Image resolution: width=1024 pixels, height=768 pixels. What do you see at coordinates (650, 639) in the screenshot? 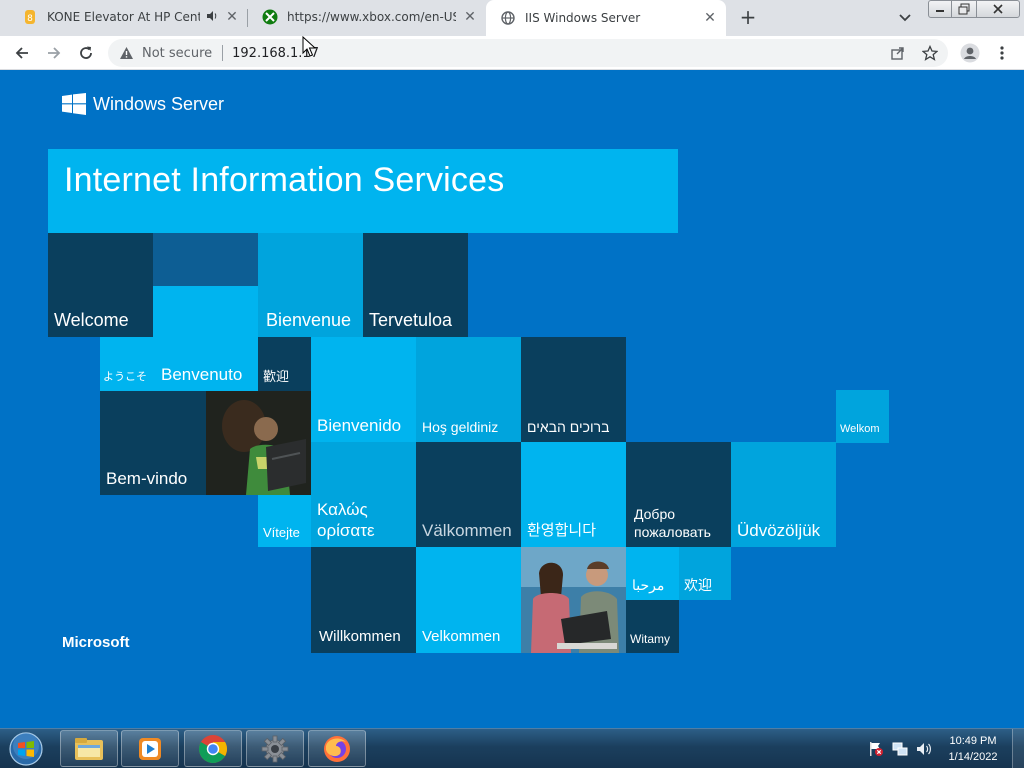
I see `tile-label: Witamy` at bounding box center [650, 639].